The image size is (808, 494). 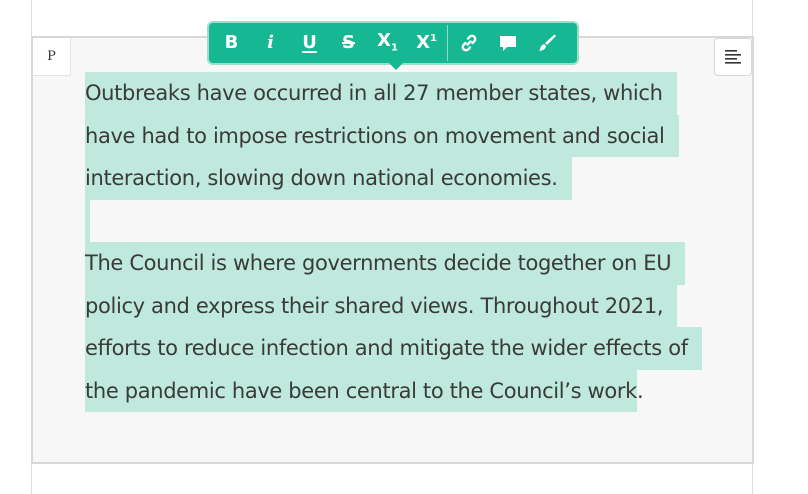 I want to click on subscript-button: X1, so click(x=387, y=43).